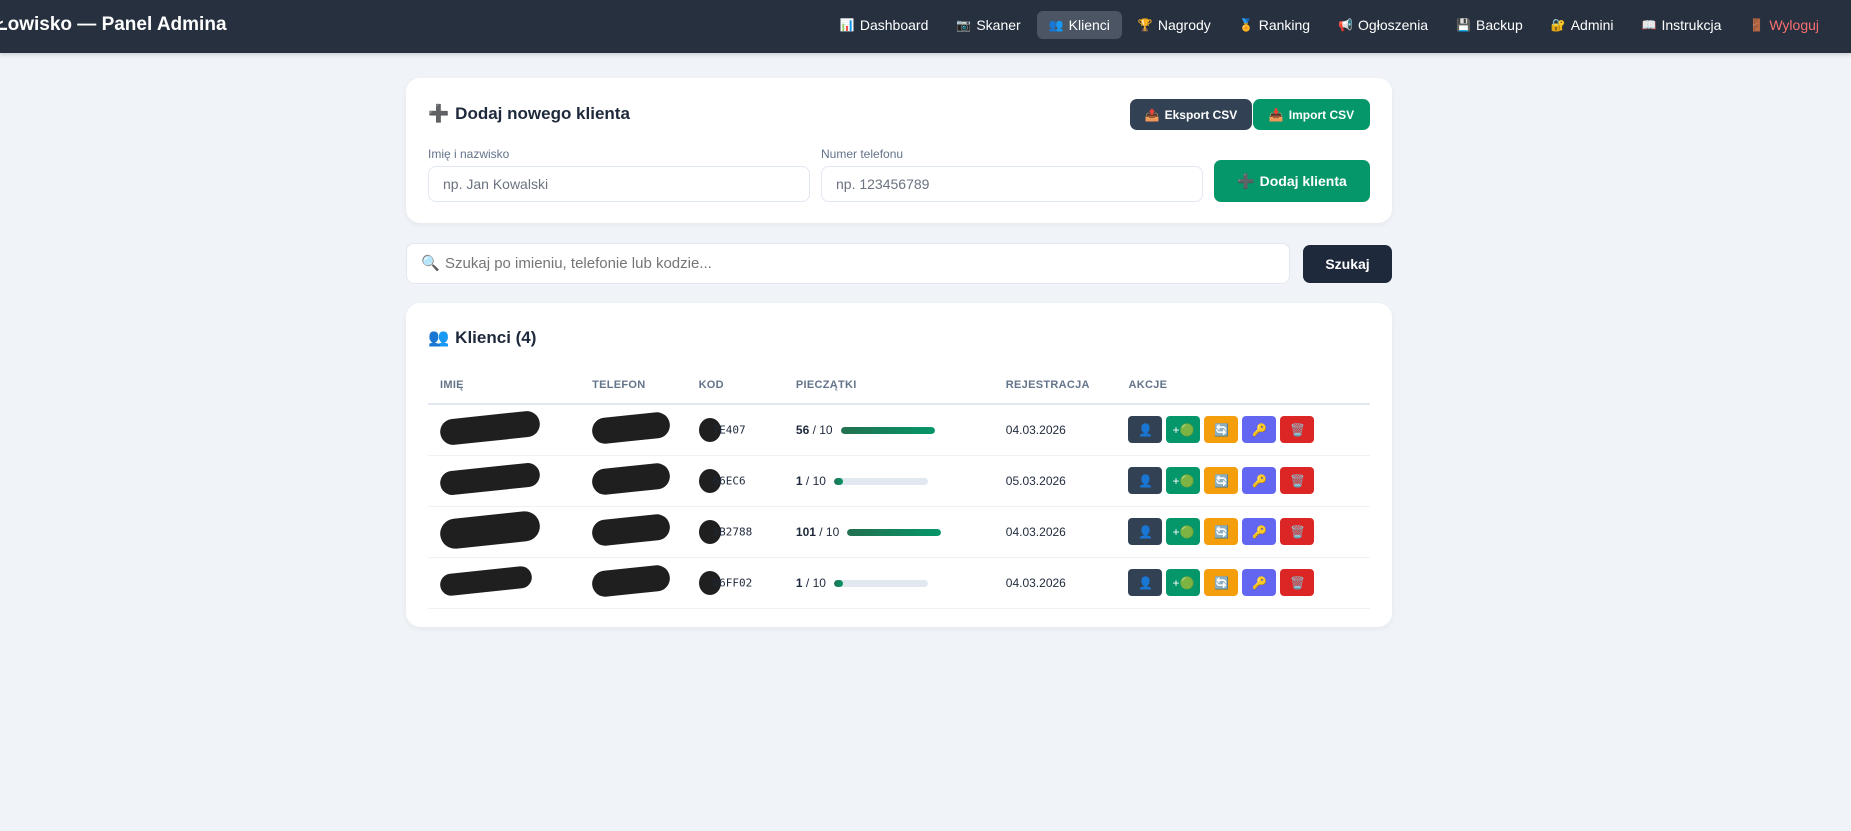  I want to click on nav-icon: 📷, so click(964, 25).